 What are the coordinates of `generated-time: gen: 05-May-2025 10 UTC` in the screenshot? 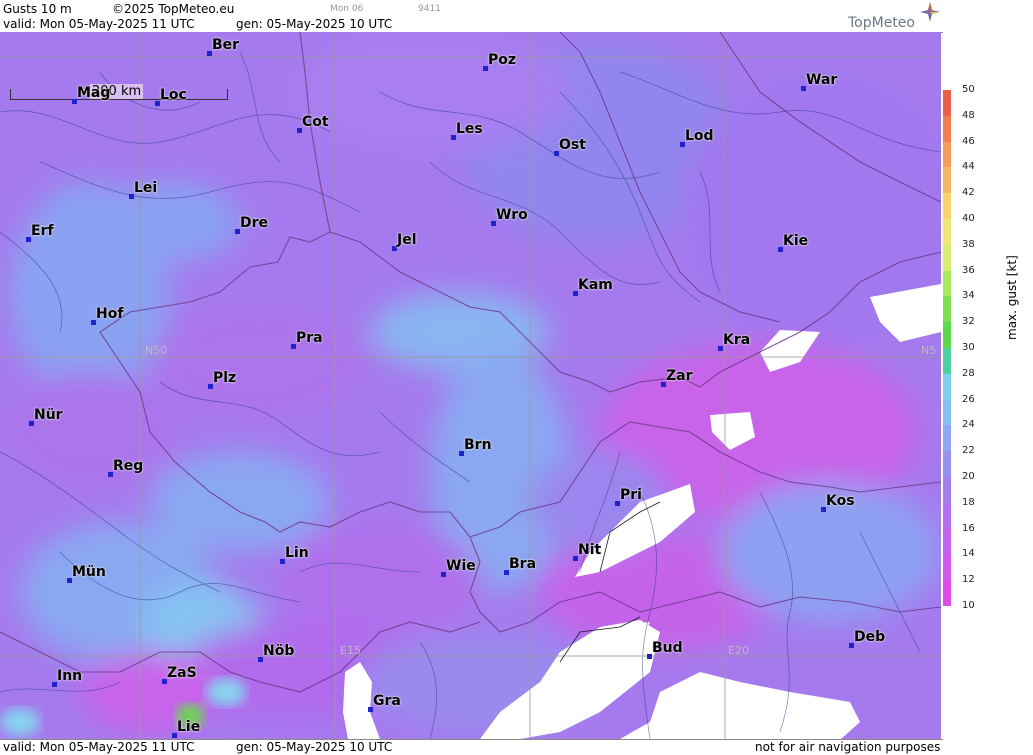 It's located at (314, 24).